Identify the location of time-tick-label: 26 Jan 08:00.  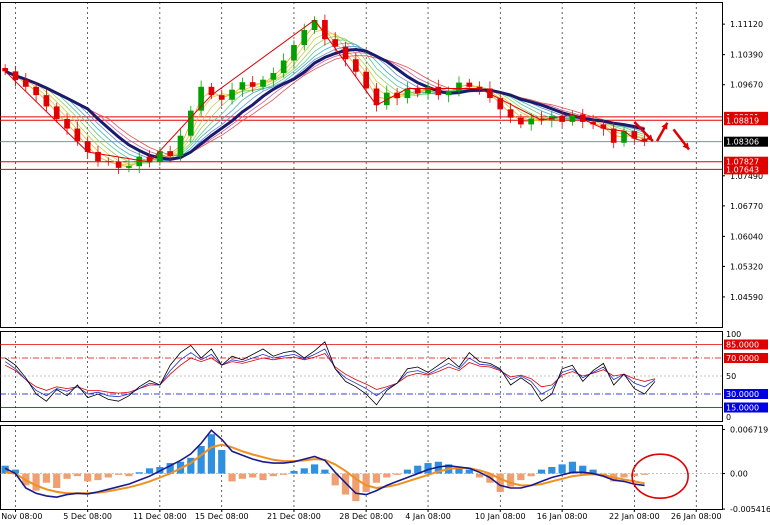
(696, 516).